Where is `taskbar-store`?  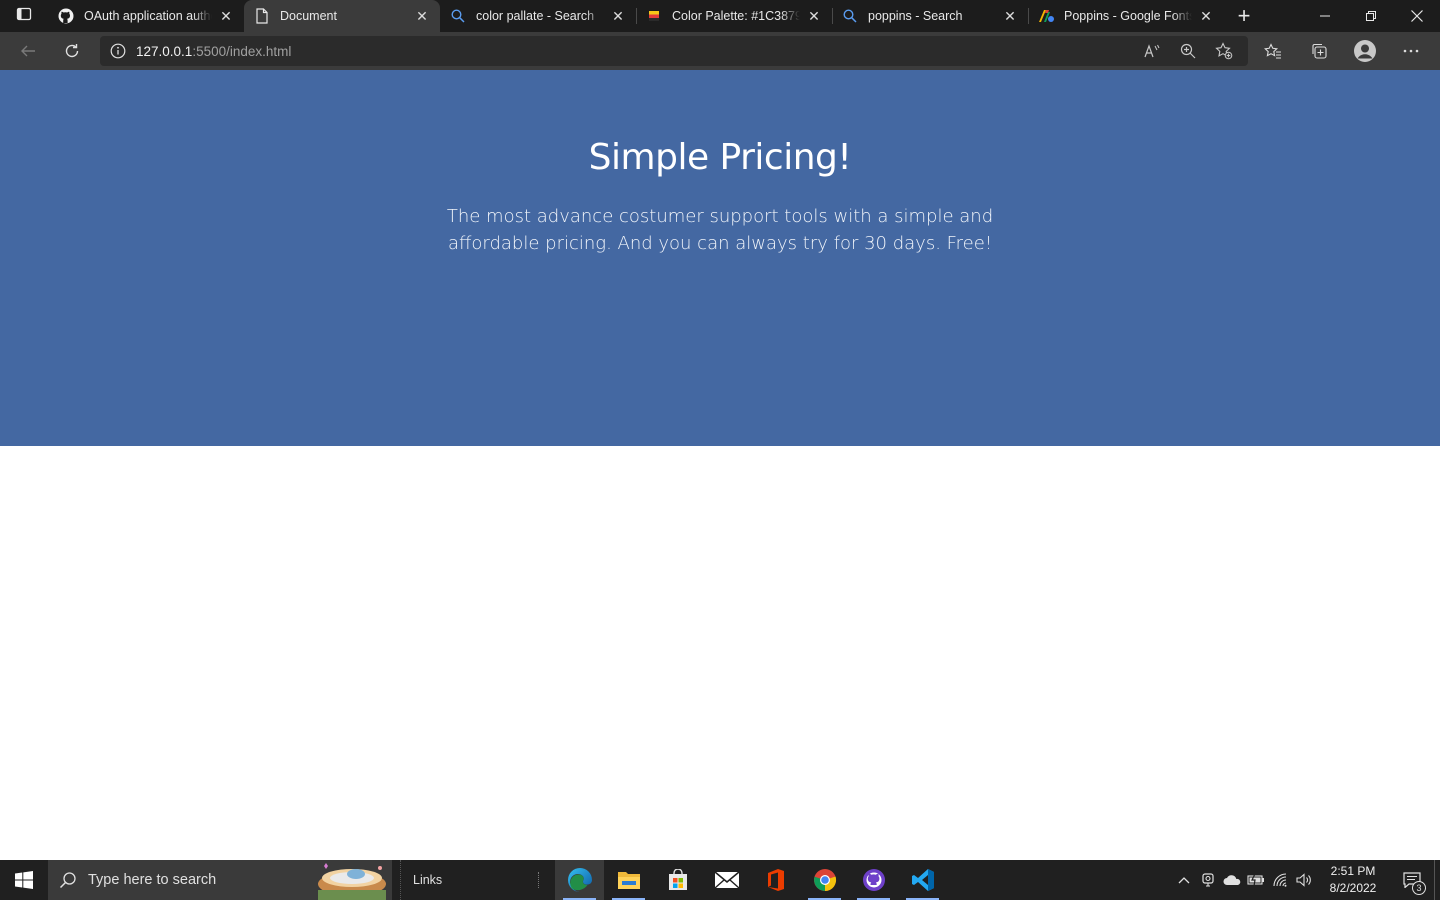 taskbar-store is located at coordinates (677, 880).